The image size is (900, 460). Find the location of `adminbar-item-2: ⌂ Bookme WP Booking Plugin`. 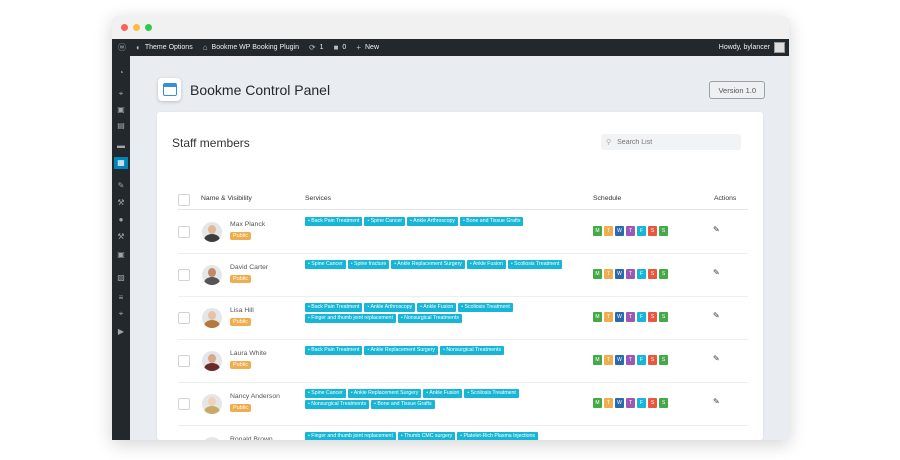

adminbar-item-2: ⌂ Bookme WP Booking Plugin is located at coordinates (251, 47).